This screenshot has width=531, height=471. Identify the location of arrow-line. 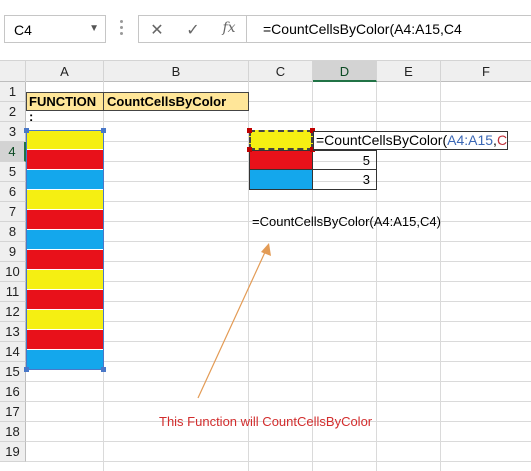
(232, 324).